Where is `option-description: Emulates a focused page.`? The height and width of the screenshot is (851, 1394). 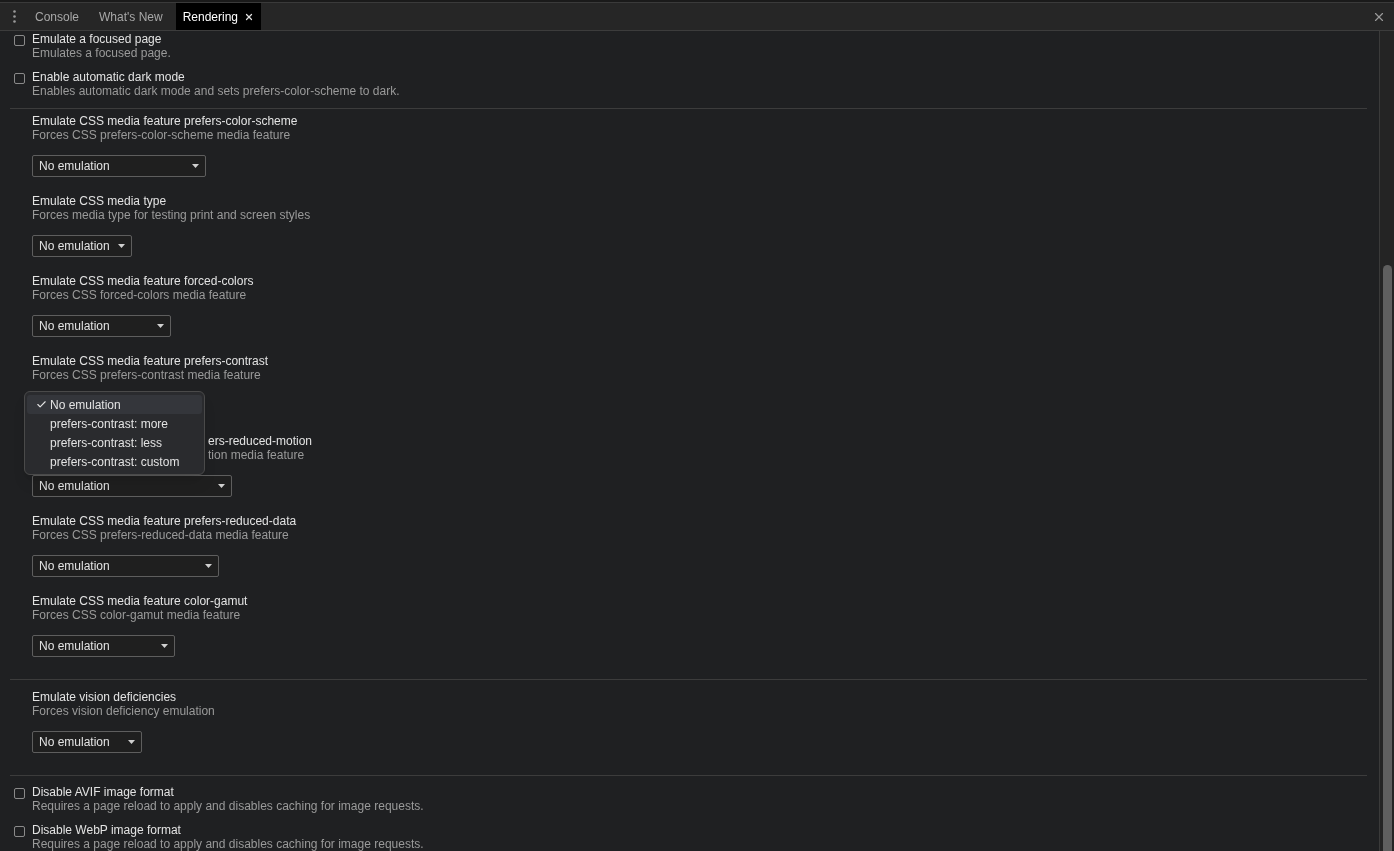 option-description: Emulates a focused page. is located at coordinates (101, 53).